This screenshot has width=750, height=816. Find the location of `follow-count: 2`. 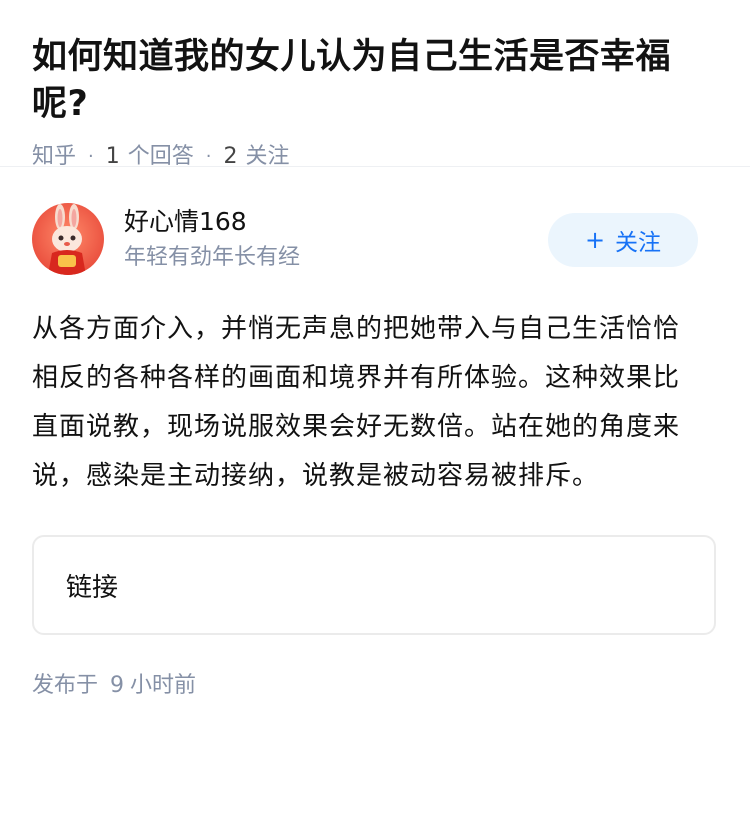

follow-count: 2 is located at coordinates (230, 156).